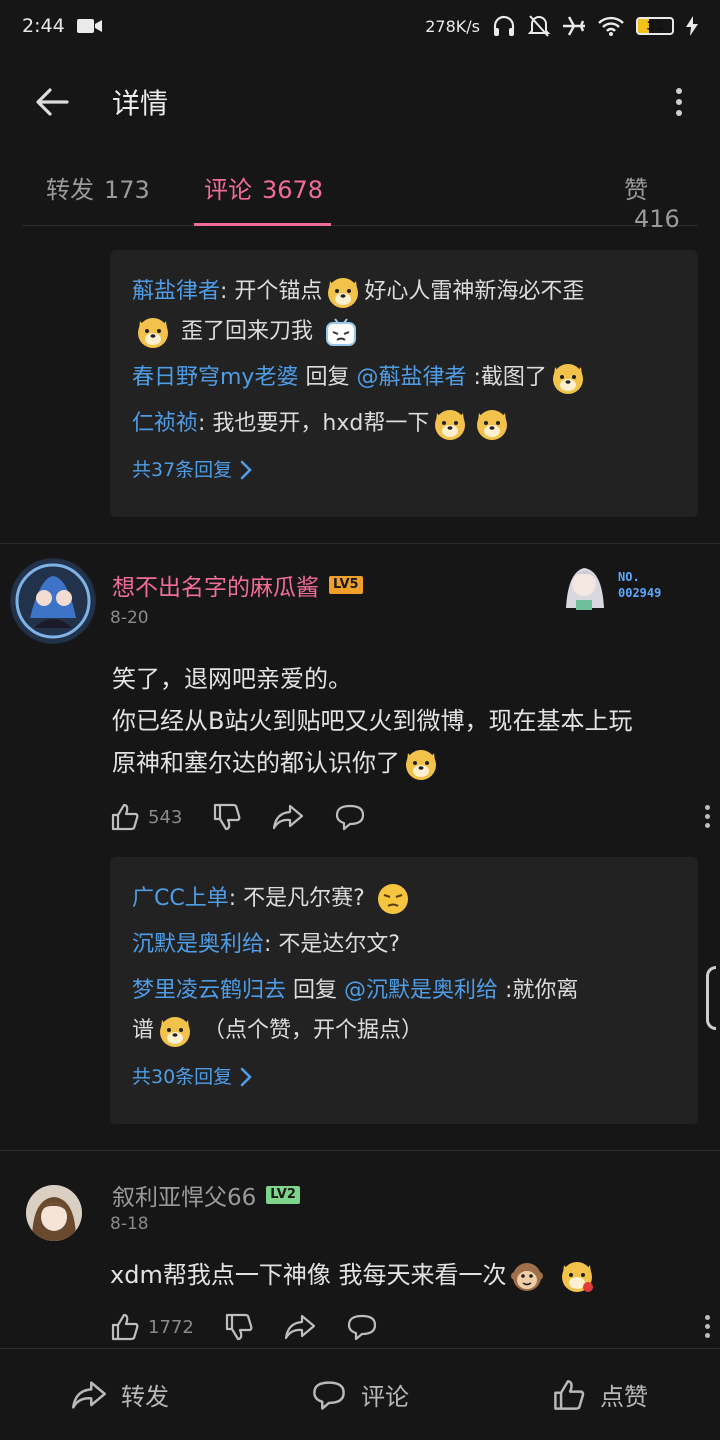  What do you see at coordinates (313, 1030) in the screenshot?
I see `sub-reply-text: （点个赞，开个据点）` at bounding box center [313, 1030].